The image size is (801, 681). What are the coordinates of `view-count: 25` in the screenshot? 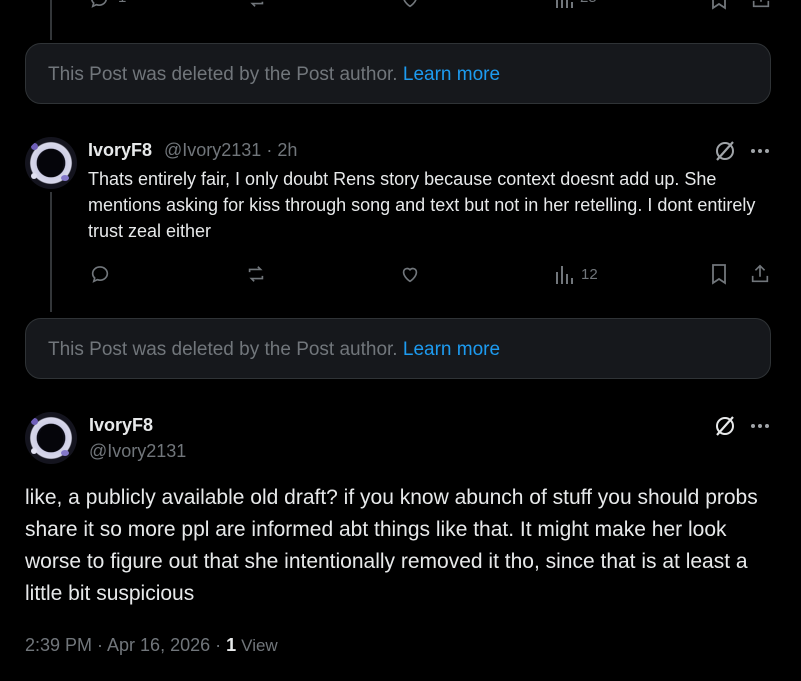 It's located at (588, 4).